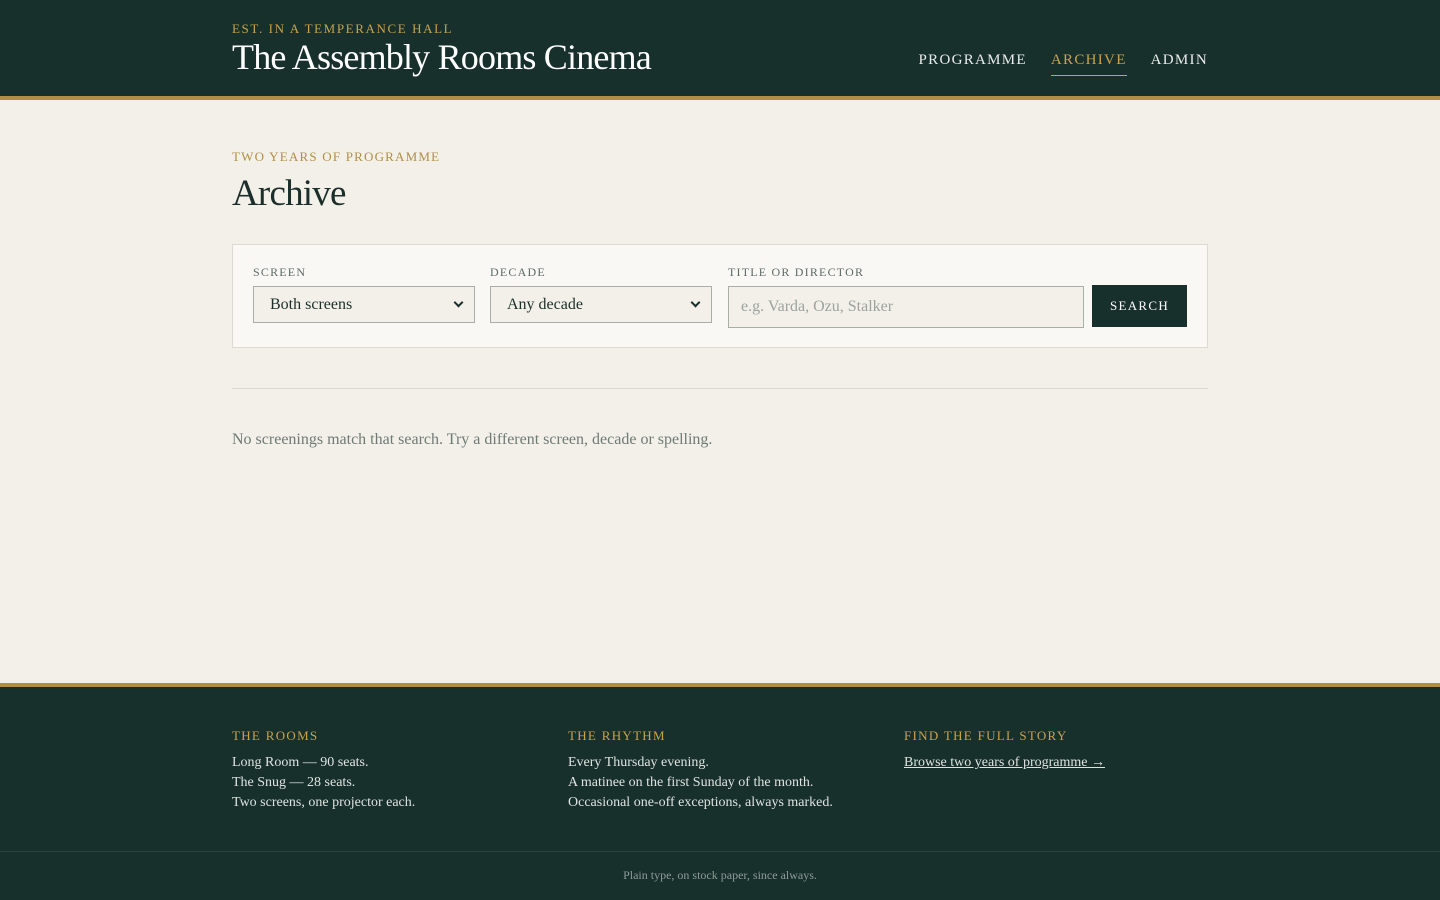 Image resolution: width=1440 pixels, height=900 pixels. What do you see at coordinates (300, 762) in the screenshot?
I see `footer-rooms-line: Long Room — 90 seats.` at bounding box center [300, 762].